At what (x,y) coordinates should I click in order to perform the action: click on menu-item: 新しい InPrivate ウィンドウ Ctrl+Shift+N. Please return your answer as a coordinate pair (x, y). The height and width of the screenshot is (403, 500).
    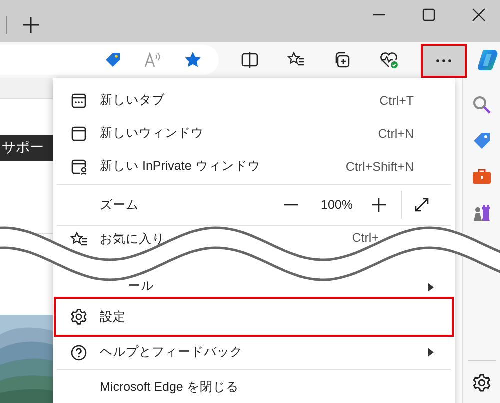
    Looking at the image, I should click on (254, 166).